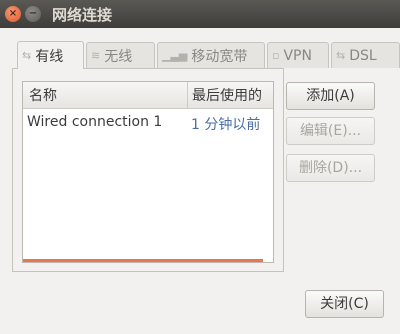 This screenshot has height=334, width=400. Describe the element at coordinates (43, 95) in the screenshot. I see `column-header-name: 名称` at that location.